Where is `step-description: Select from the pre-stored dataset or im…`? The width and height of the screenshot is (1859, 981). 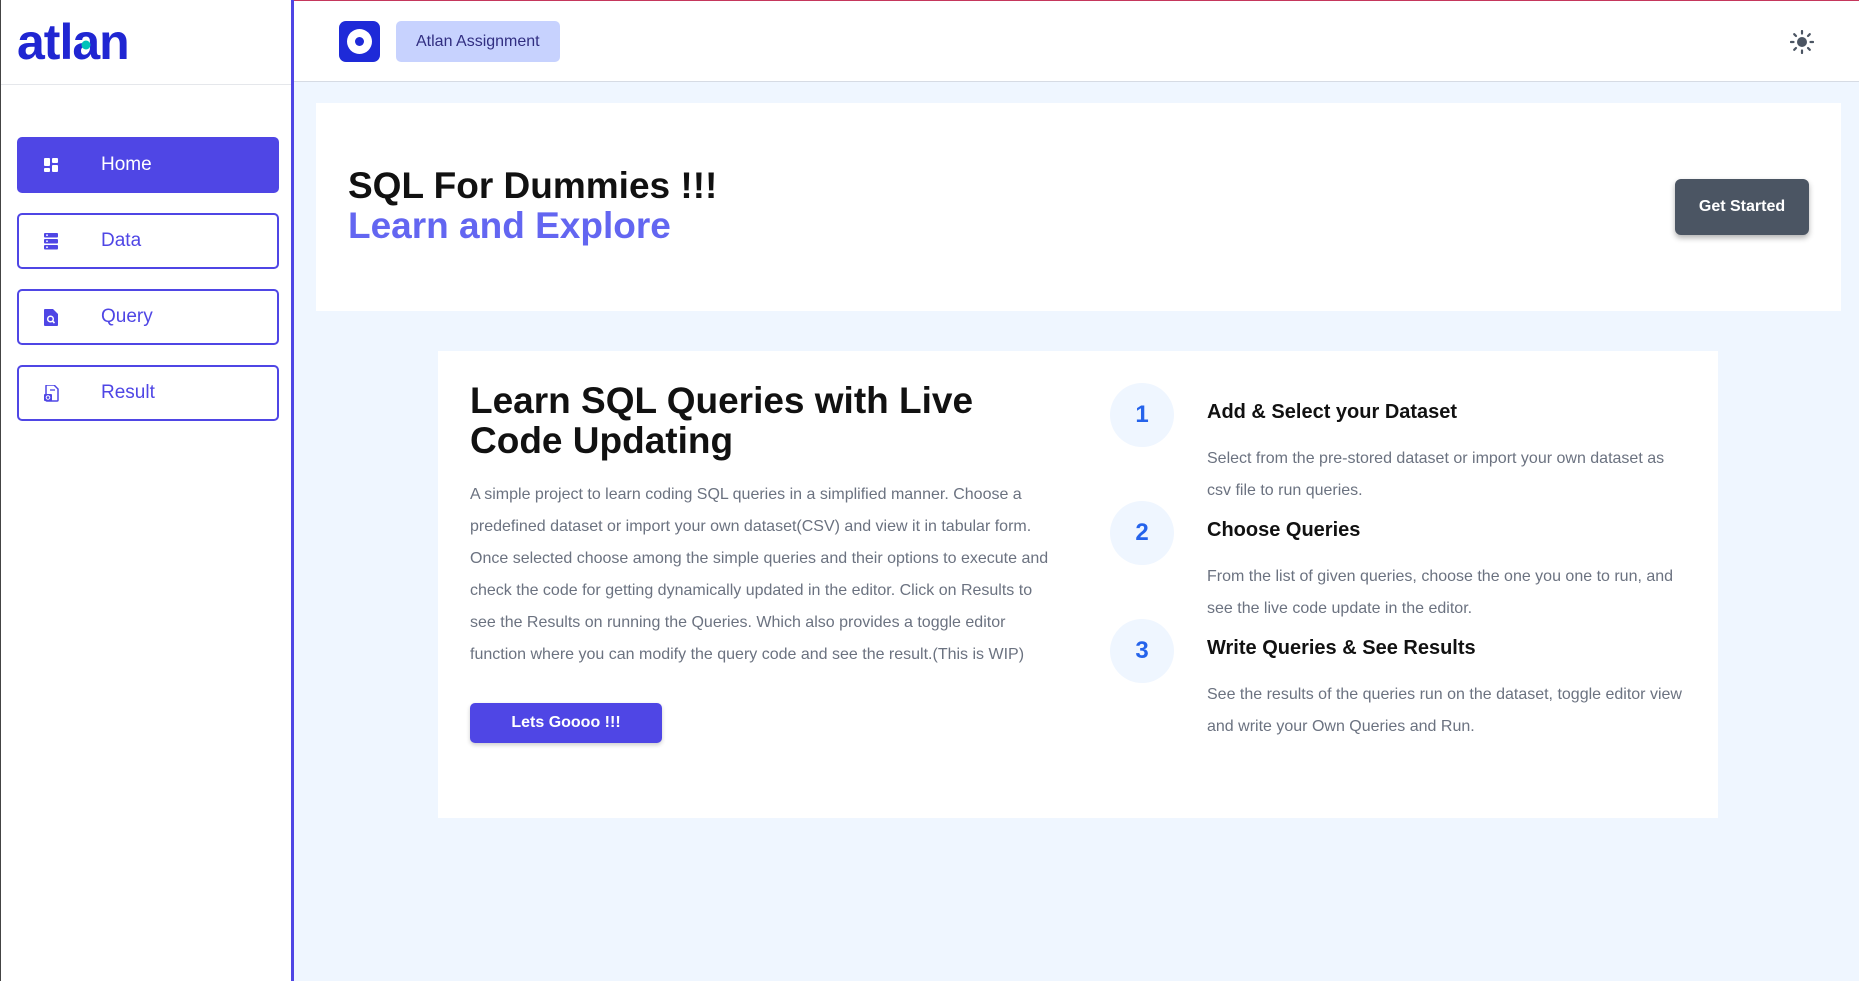
step-description: Select from the pre-stored dataset or im… is located at coordinates (1436, 474).